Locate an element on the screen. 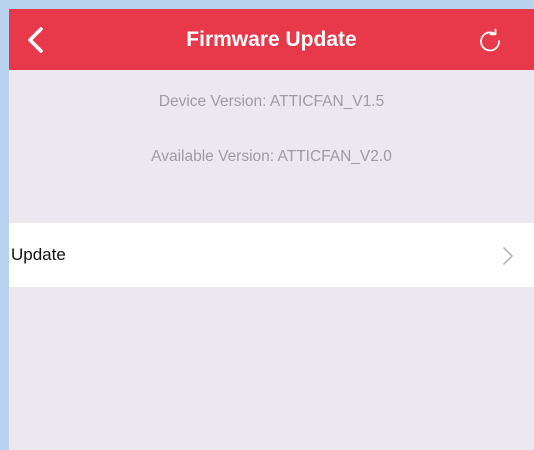 Image resolution: width=534 pixels, height=450 pixels. update-label: Update is located at coordinates (38, 254).